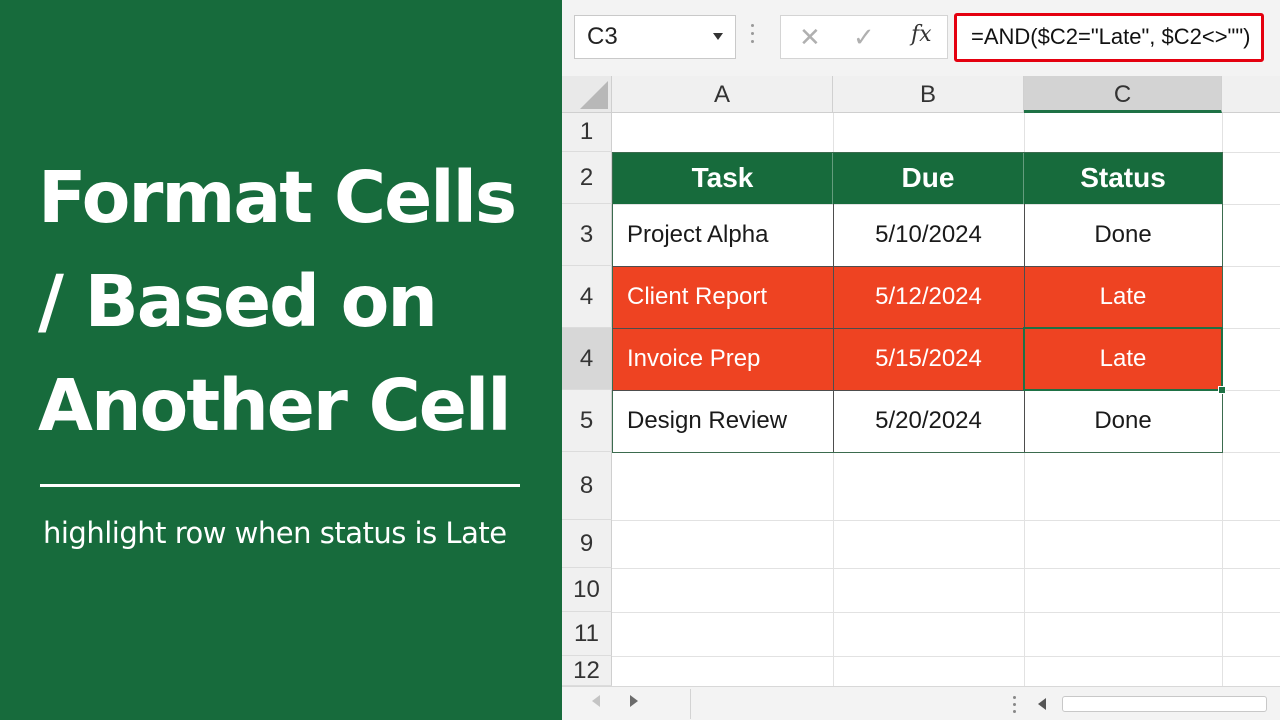 The height and width of the screenshot is (720, 1280). I want to click on table-cell-task-late: Invoice Prep, so click(723, 359).